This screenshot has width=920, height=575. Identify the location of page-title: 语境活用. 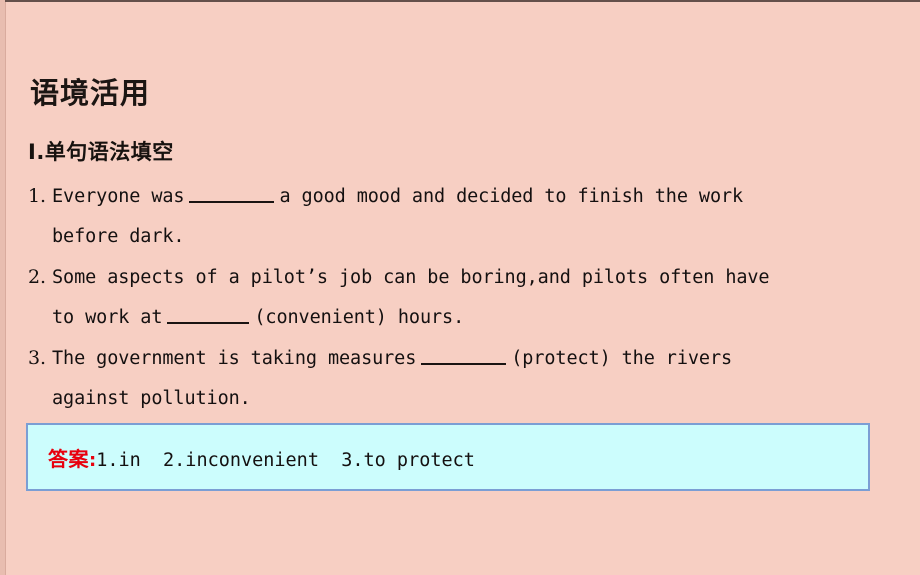
(90, 93).